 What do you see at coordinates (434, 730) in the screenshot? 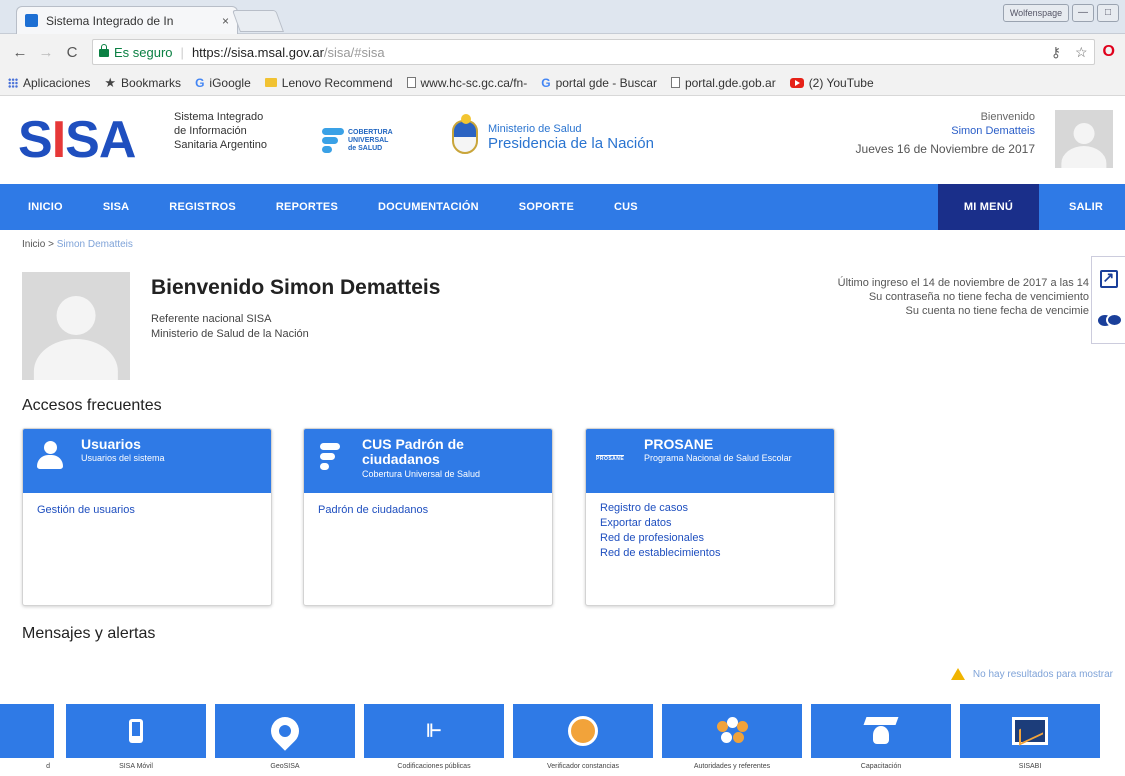
I see `tree-icon: ⊩` at bounding box center [434, 730].